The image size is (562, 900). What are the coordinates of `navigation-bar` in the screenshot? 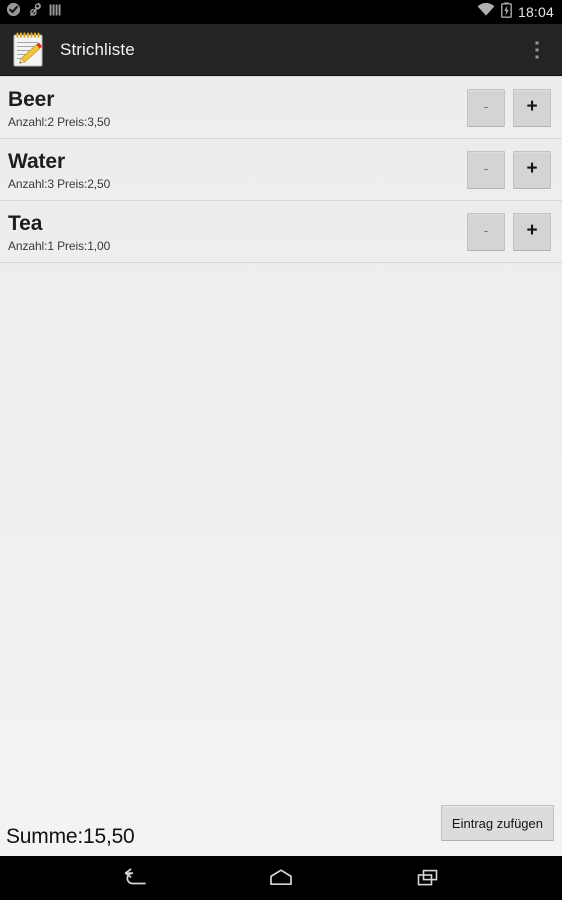 It's located at (281, 878).